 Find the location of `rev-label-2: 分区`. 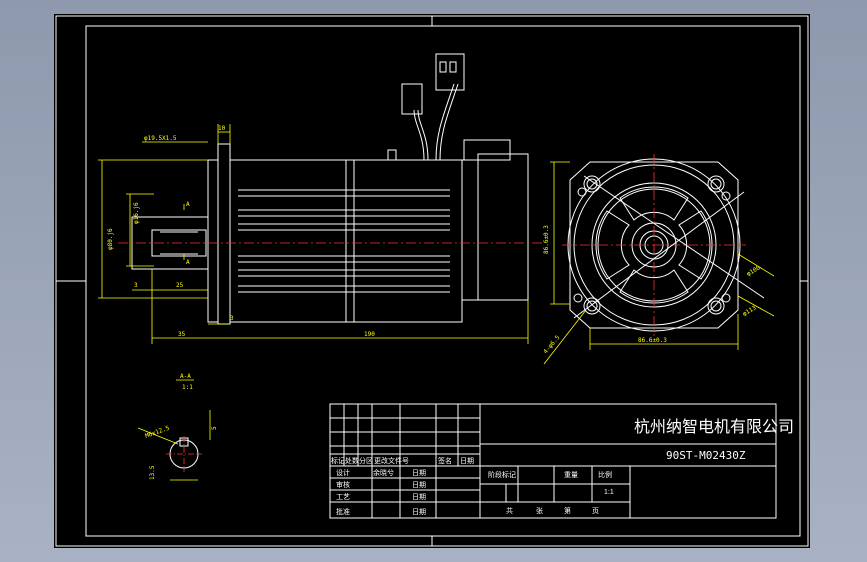

rev-label-2: 分区 is located at coordinates (366, 460).